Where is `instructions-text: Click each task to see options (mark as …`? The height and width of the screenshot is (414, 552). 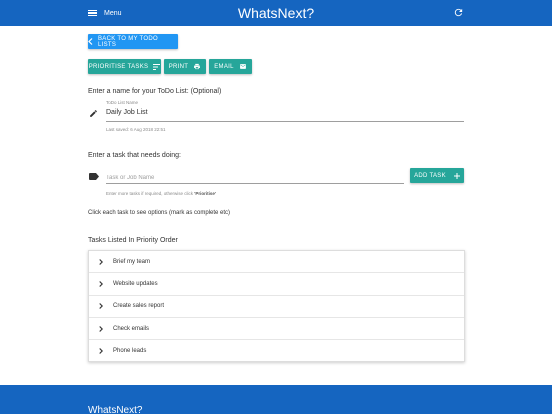
instructions-text: Click each task to see options (mark as … is located at coordinates (159, 213).